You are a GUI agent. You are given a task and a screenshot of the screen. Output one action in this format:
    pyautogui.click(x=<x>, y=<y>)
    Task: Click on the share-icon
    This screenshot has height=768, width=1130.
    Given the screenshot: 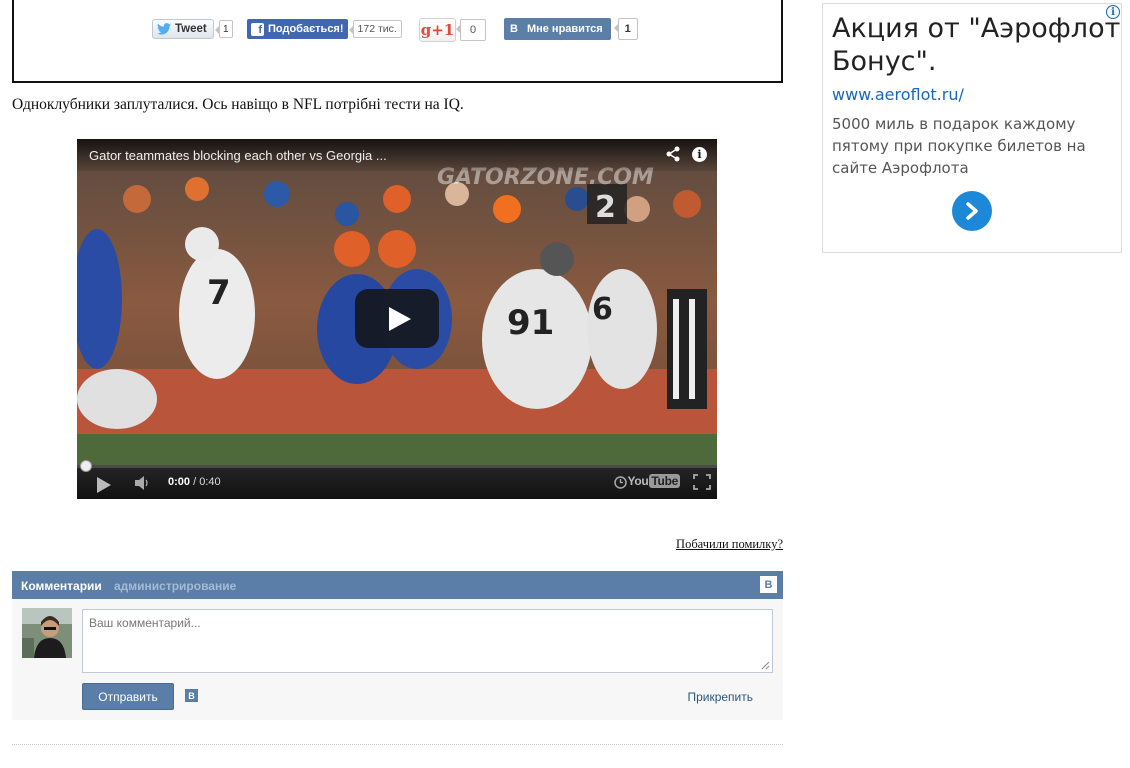 What is the action you would take?
    pyautogui.click(x=673, y=154)
    